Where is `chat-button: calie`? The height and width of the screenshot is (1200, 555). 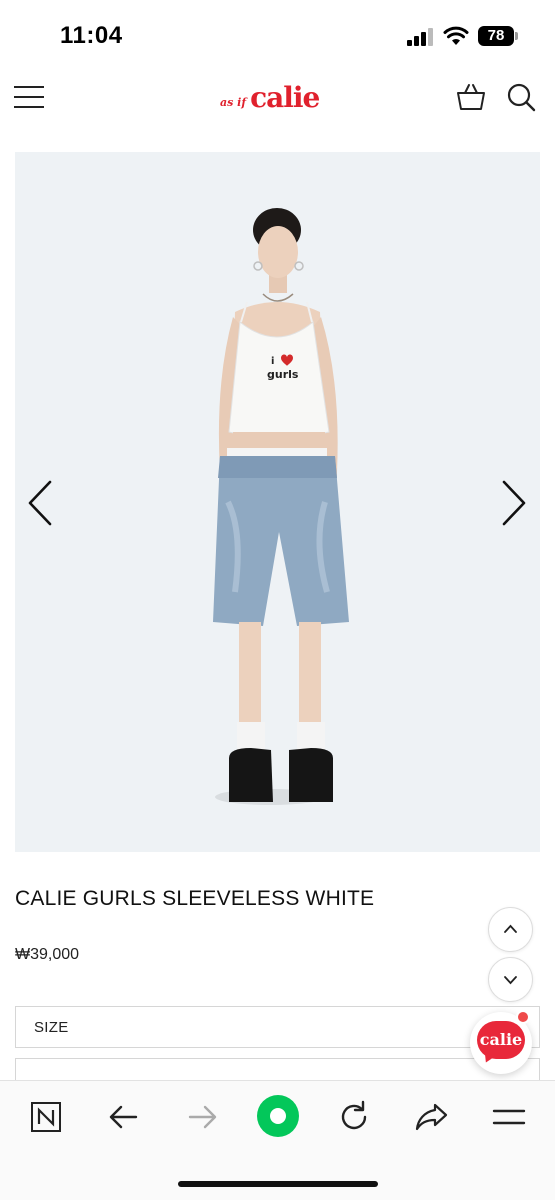 chat-button: calie is located at coordinates (501, 1042).